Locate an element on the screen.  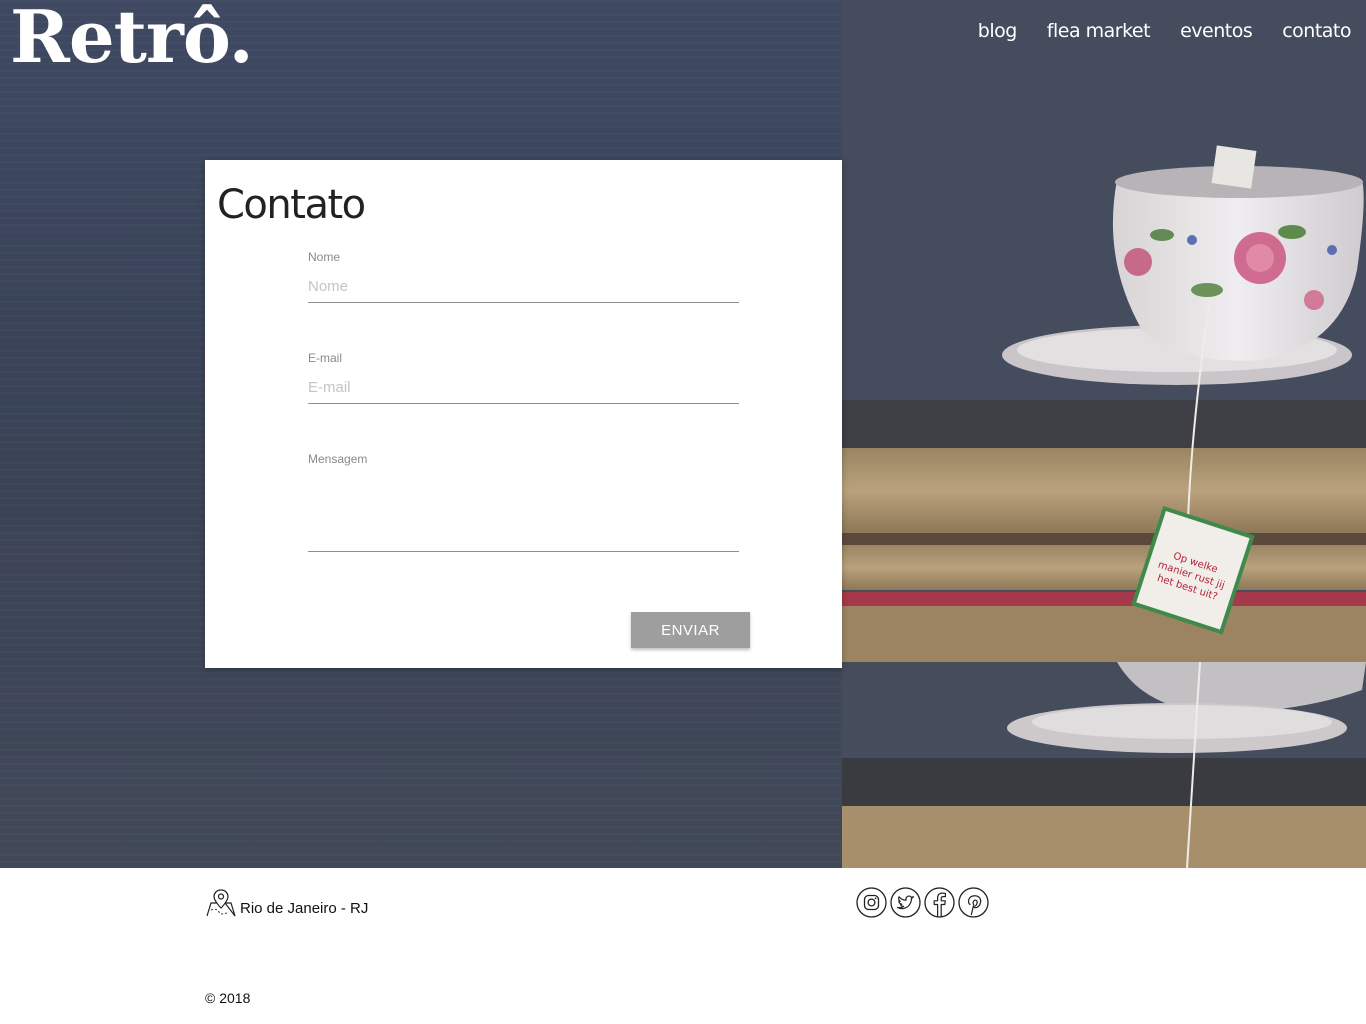
email-label: E-mail is located at coordinates (325, 358).